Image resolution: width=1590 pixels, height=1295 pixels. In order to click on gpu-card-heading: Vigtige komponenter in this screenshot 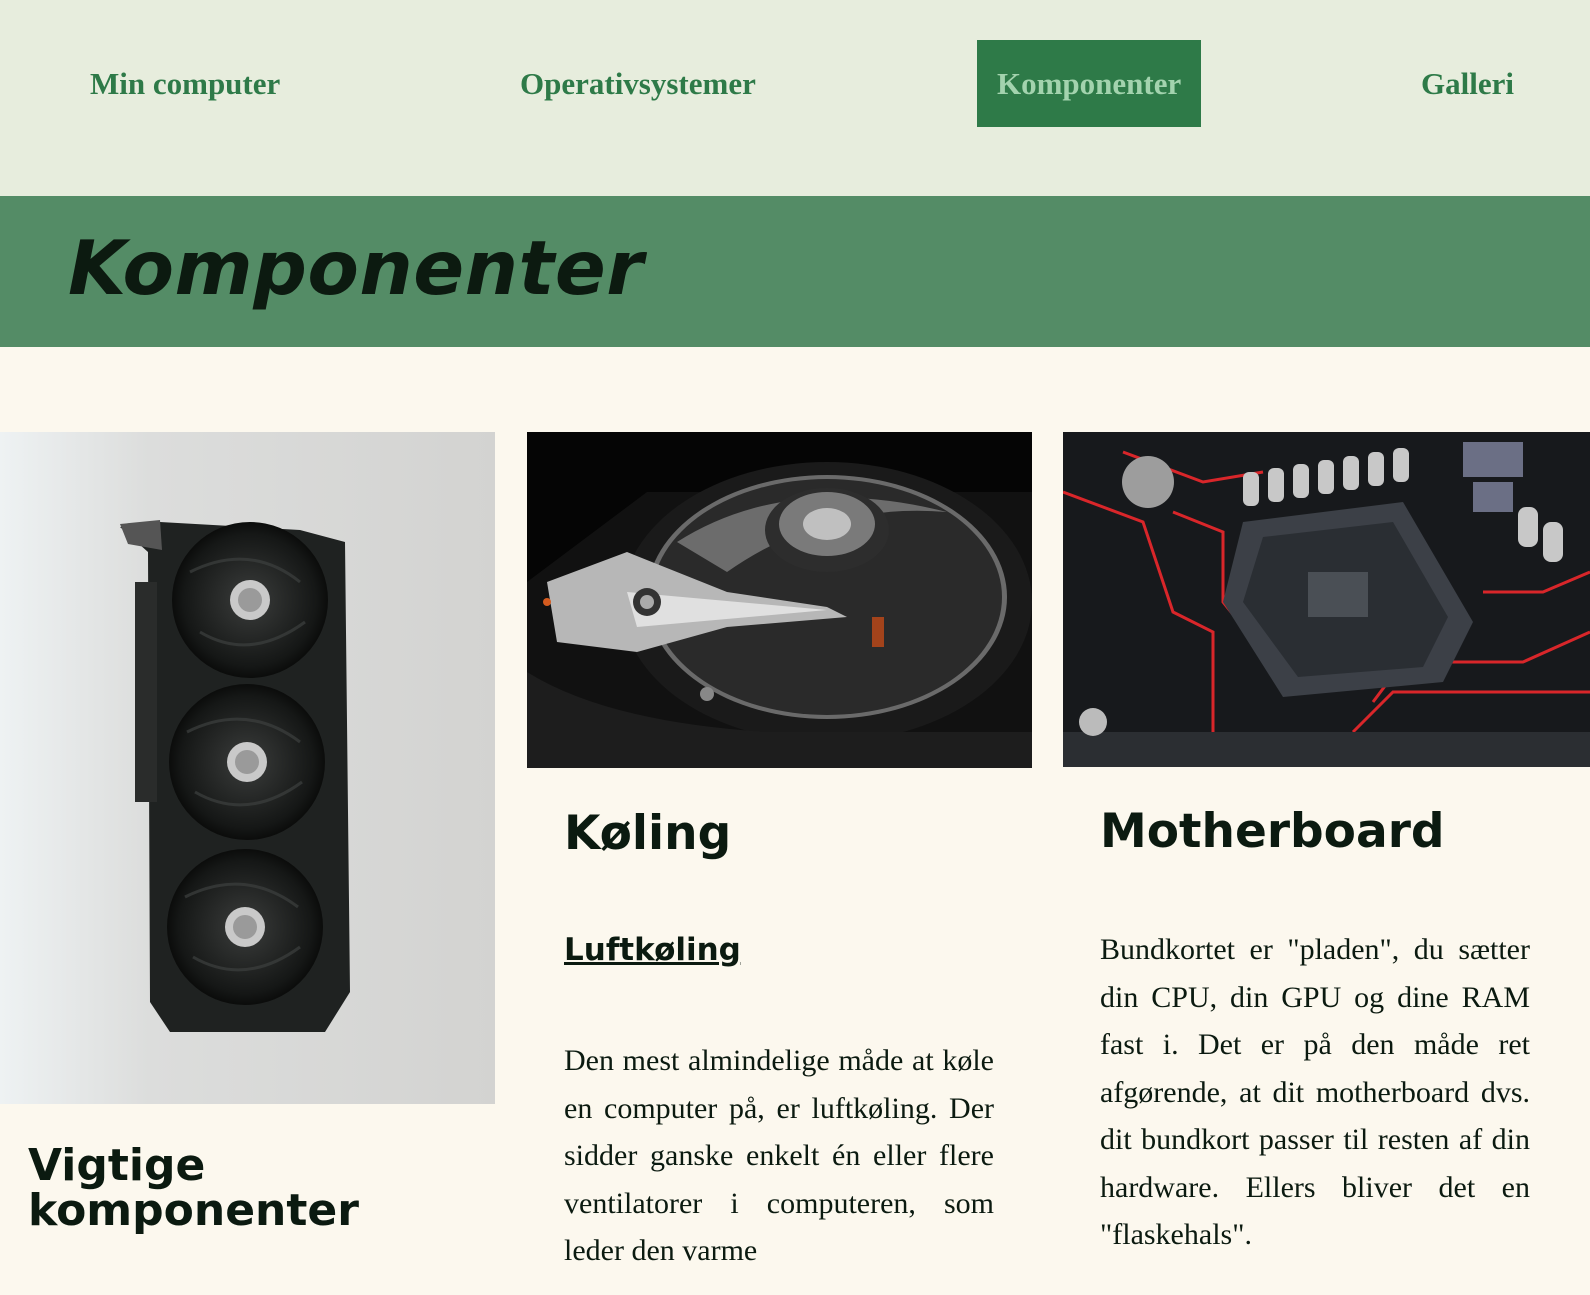, I will do `click(193, 1188)`.